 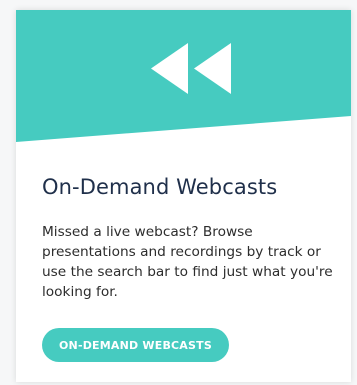 I want to click on card-title: On-Demand Webcasts, so click(x=160, y=187).